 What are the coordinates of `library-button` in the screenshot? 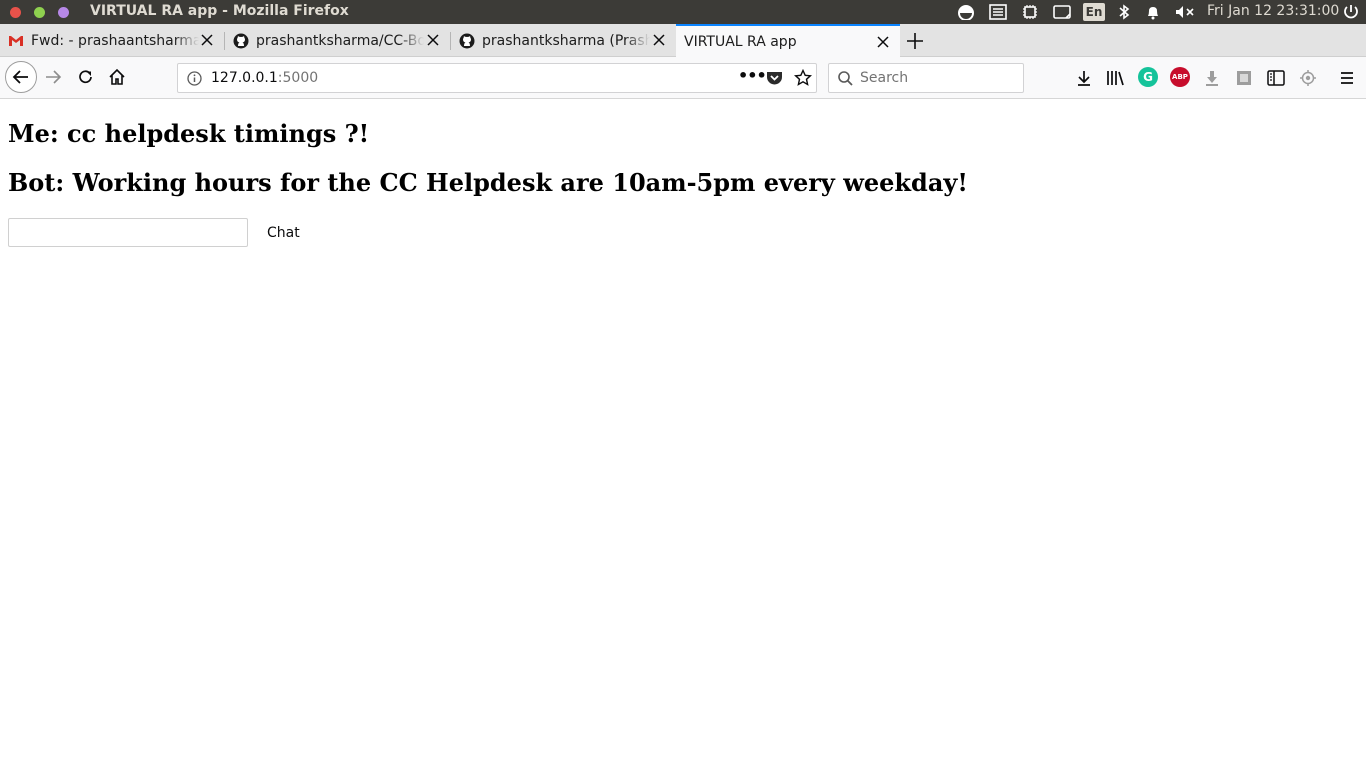 It's located at (1116, 78).